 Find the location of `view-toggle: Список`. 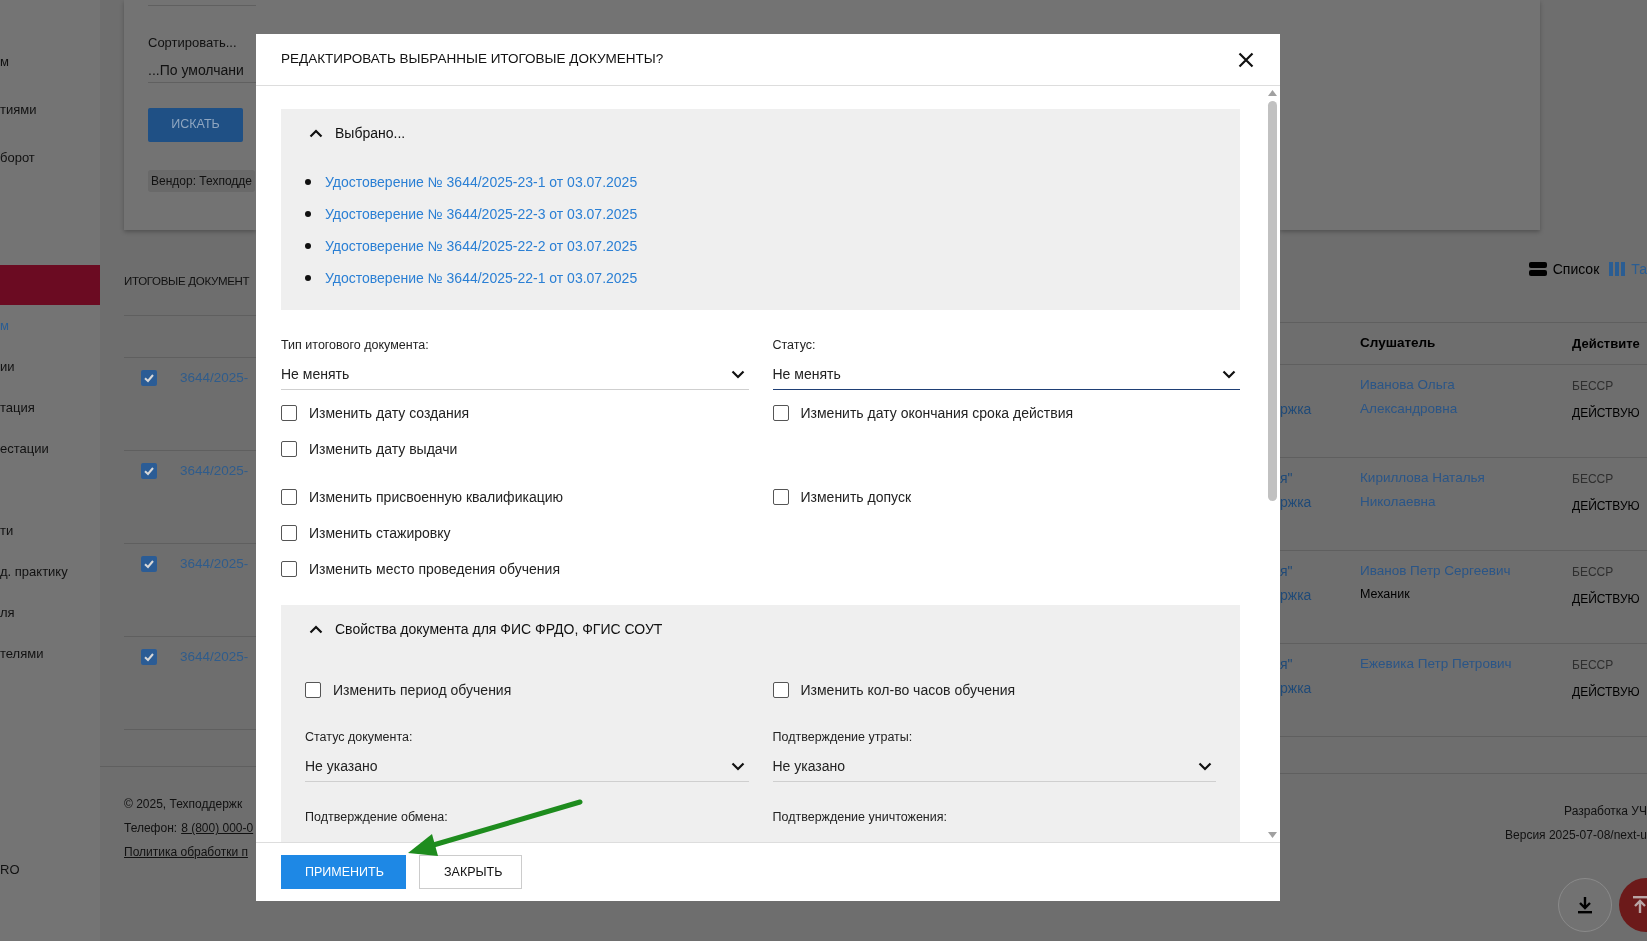

view-toggle: Список is located at coordinates (1576, 269).